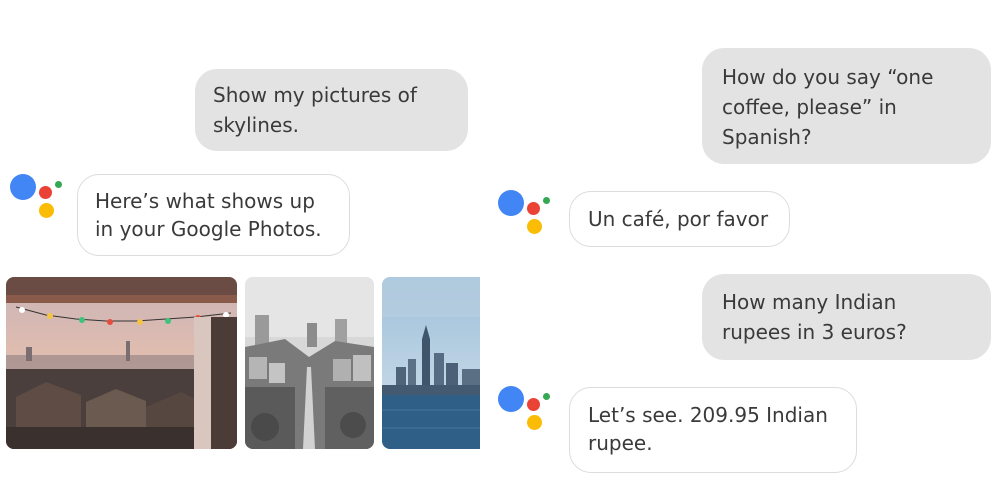 Image resolution: width=1000 pixels, height=500 pixels. I want to click on user-message-bubble: How many Indian rupees in 3 euros?, so click(846, 317).